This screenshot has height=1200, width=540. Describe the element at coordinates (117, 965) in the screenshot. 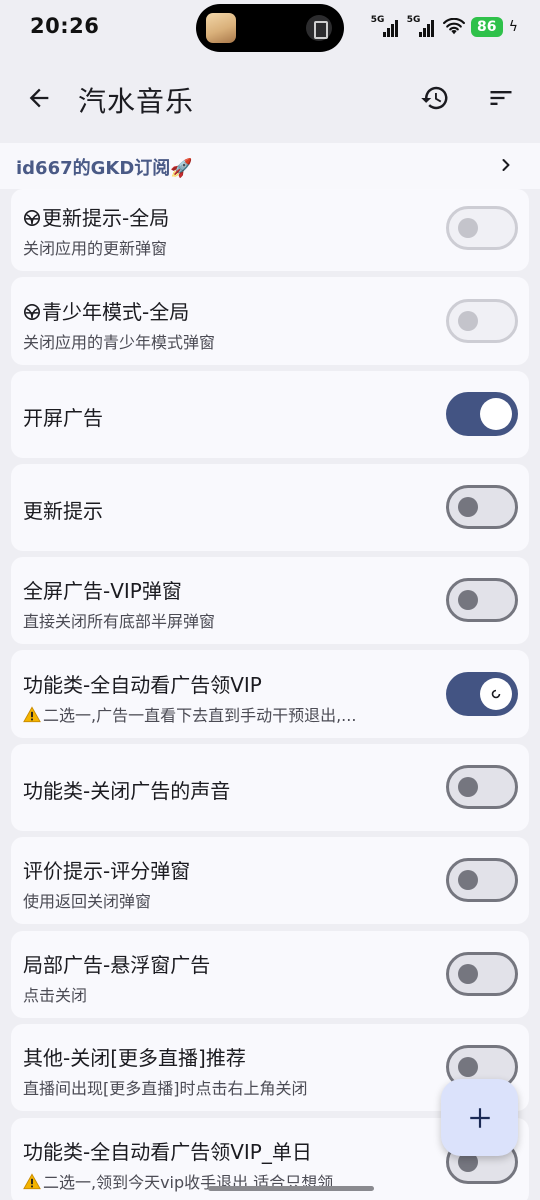

I see `rule-title: 局部广告-悬浮窗广告` at that location.